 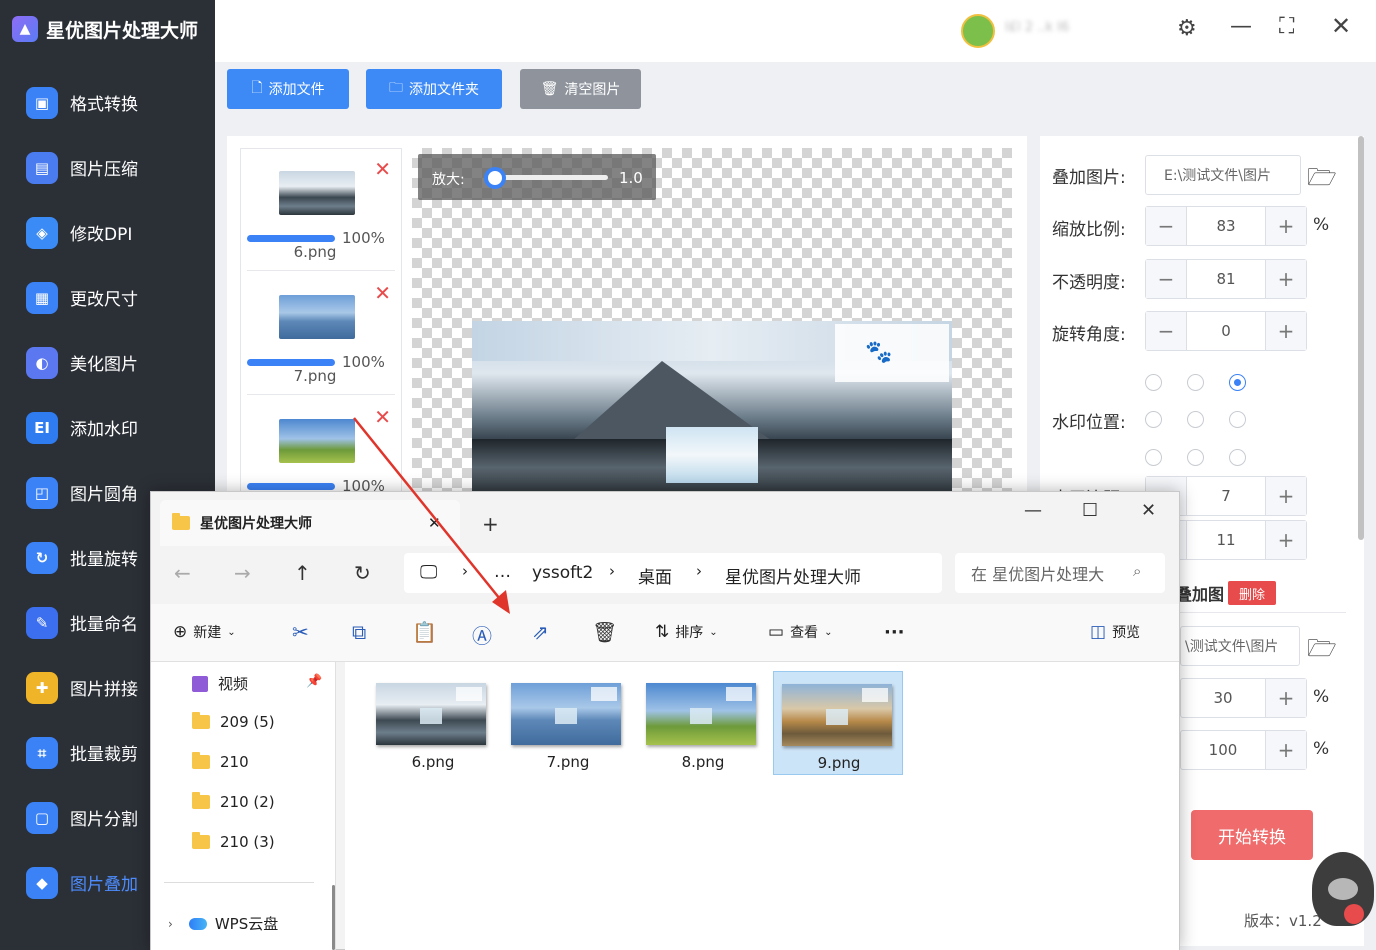 What do you see at coordinates (1033, 510) in the screenshot?
I see `explorer-minimize-icon: —` at bounding box center [1033, 510].